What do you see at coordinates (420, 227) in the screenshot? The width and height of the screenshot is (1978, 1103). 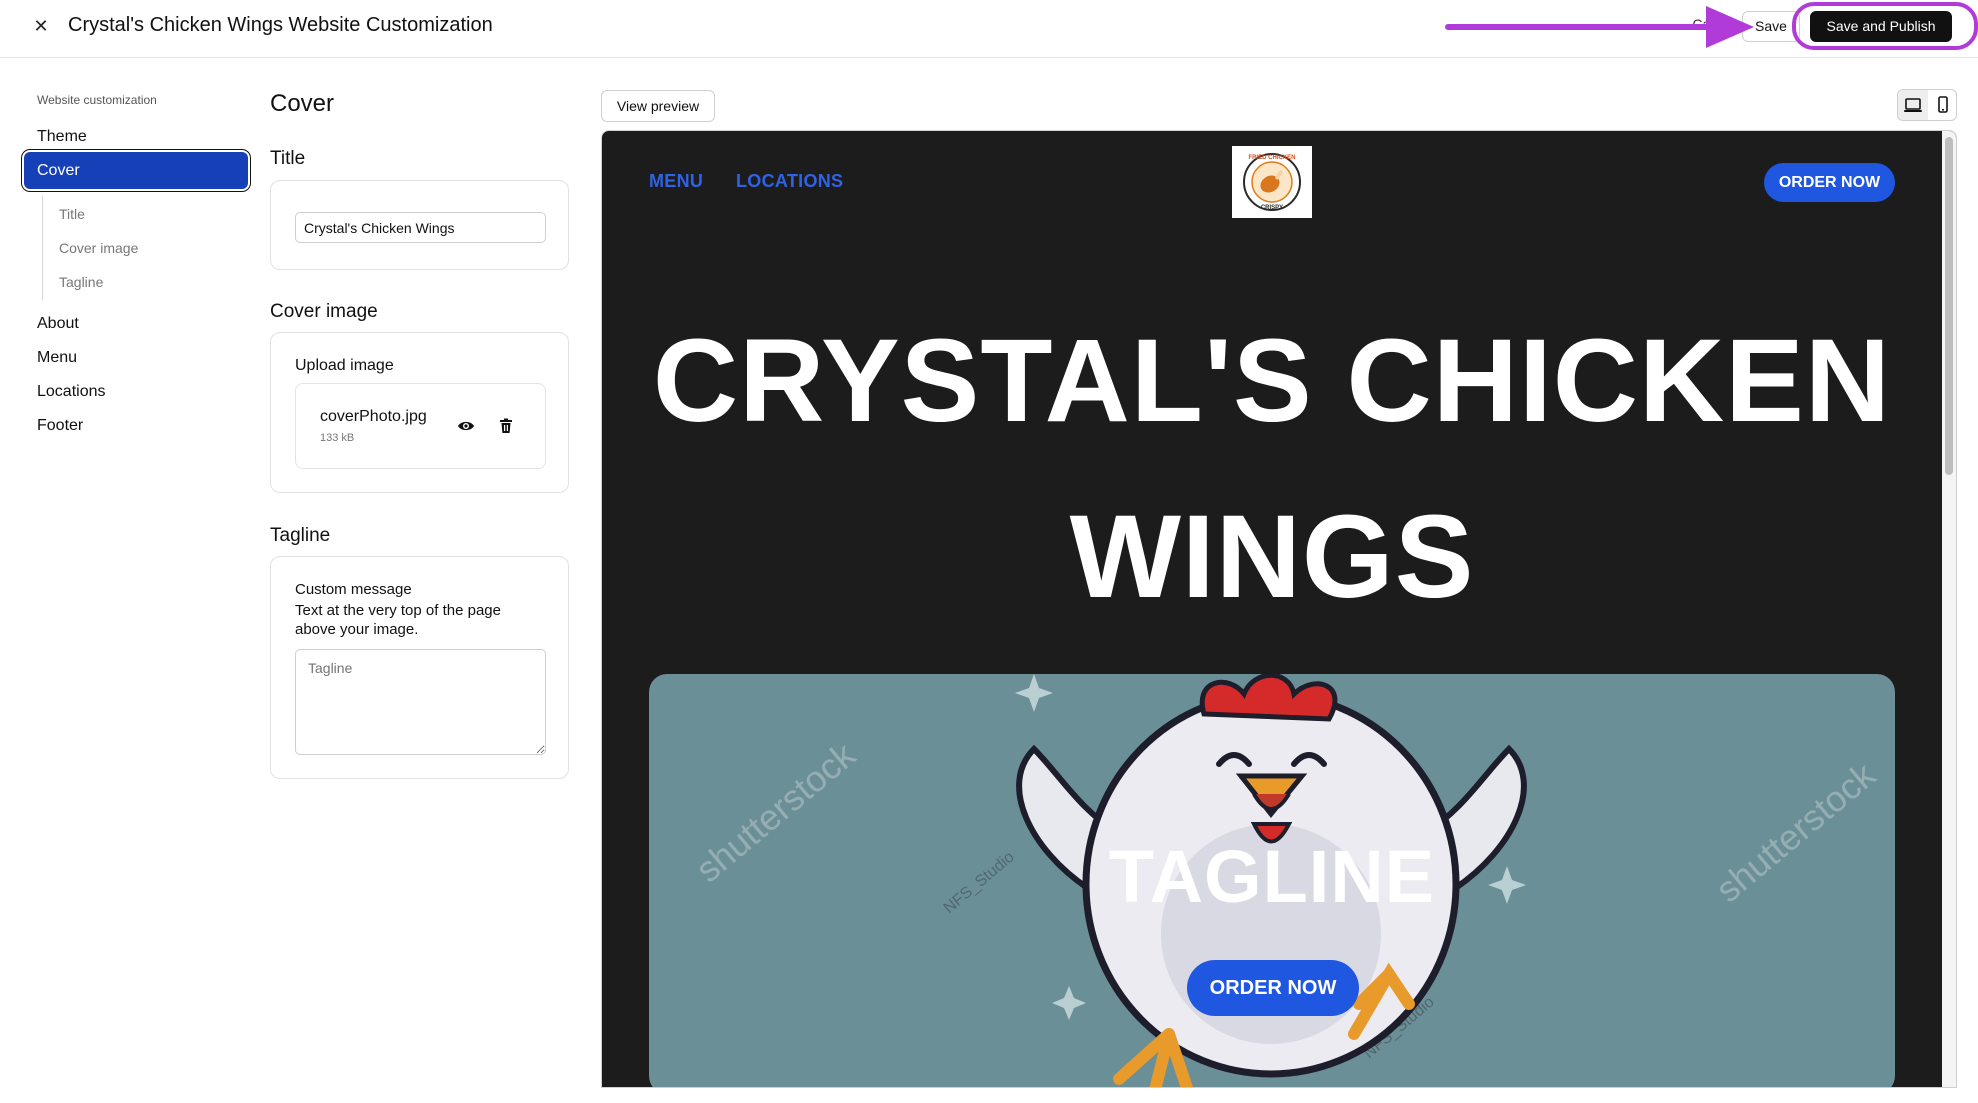 I see `title-input` at bounding box center [420, 227].